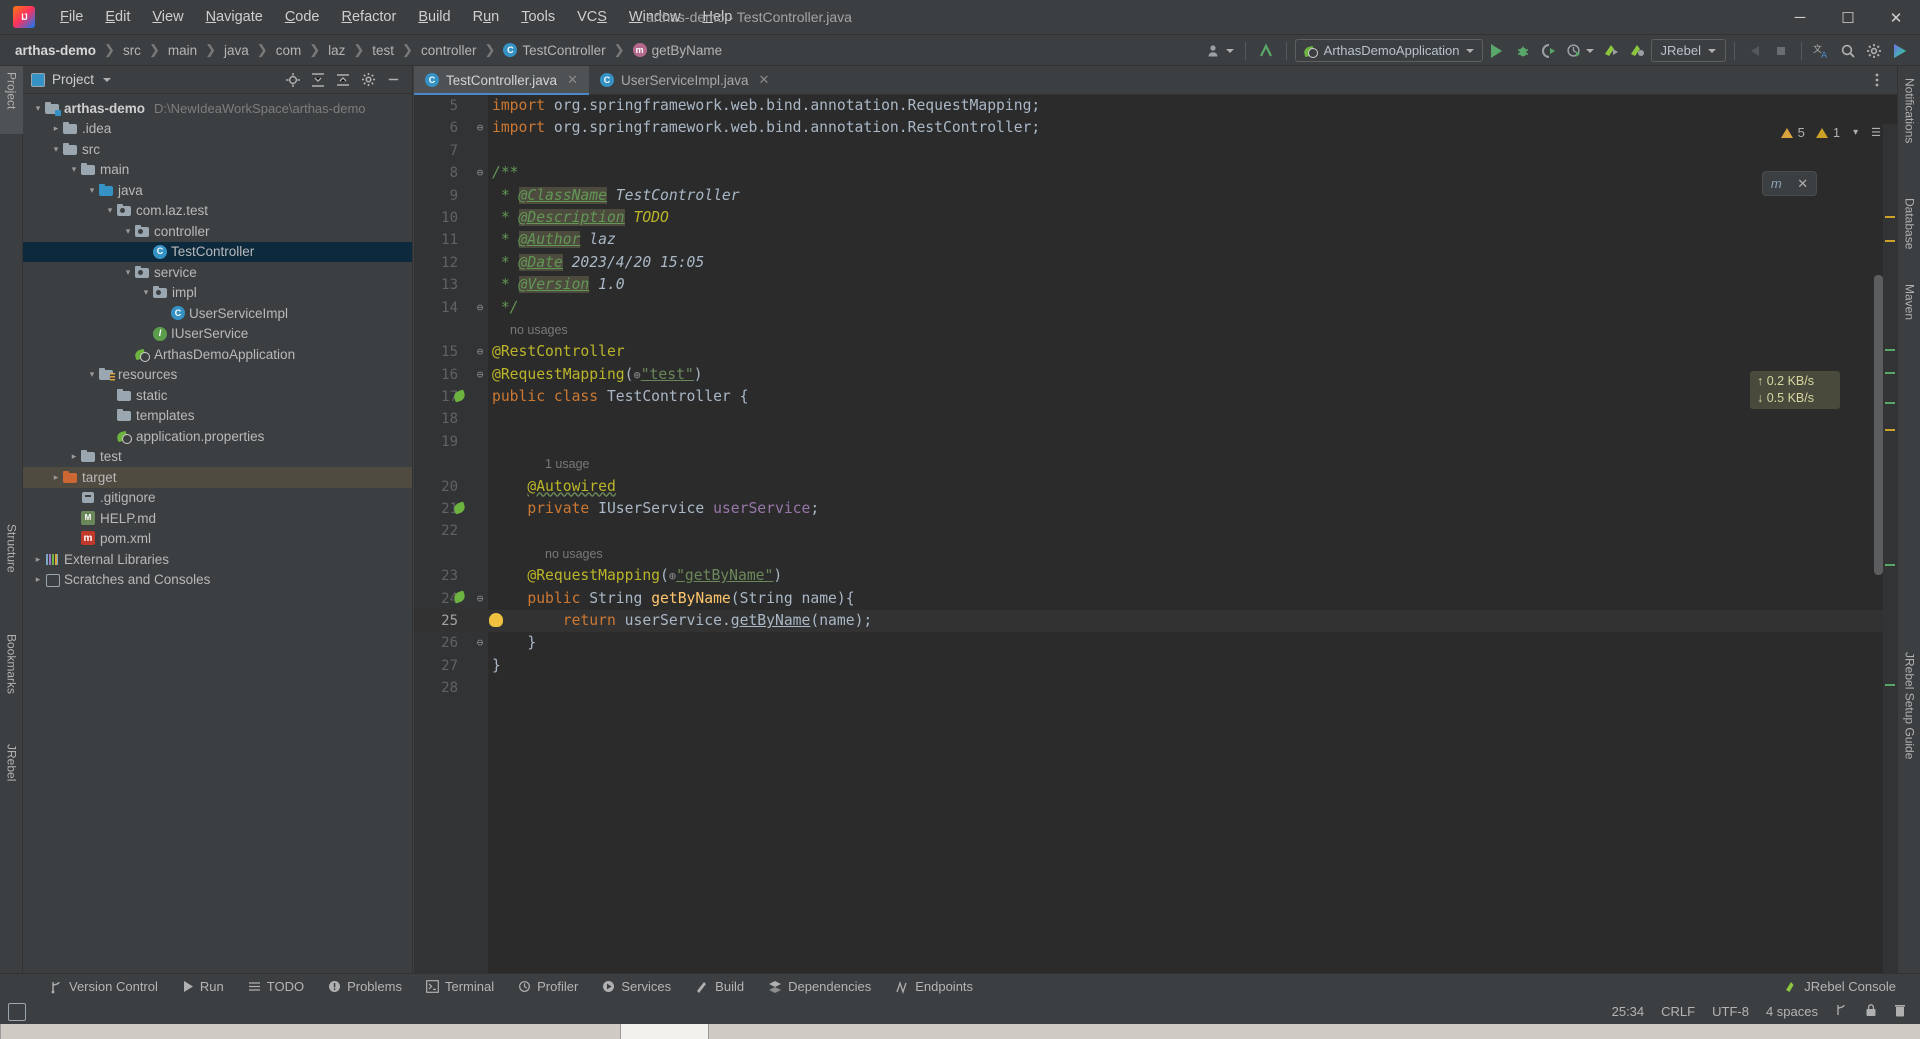 This screenshot has width=1920, height=1039. What do you see at coordinates (554, 50) in the screenshot?
I see `breadcrumb-item-class: C TestController` at bounding box center [554, 50].